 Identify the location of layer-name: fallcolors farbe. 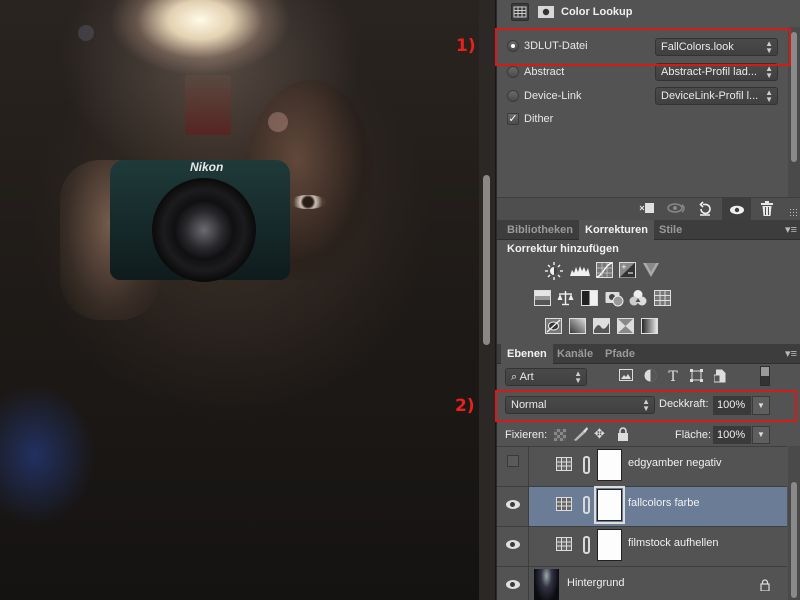
(664, 503).